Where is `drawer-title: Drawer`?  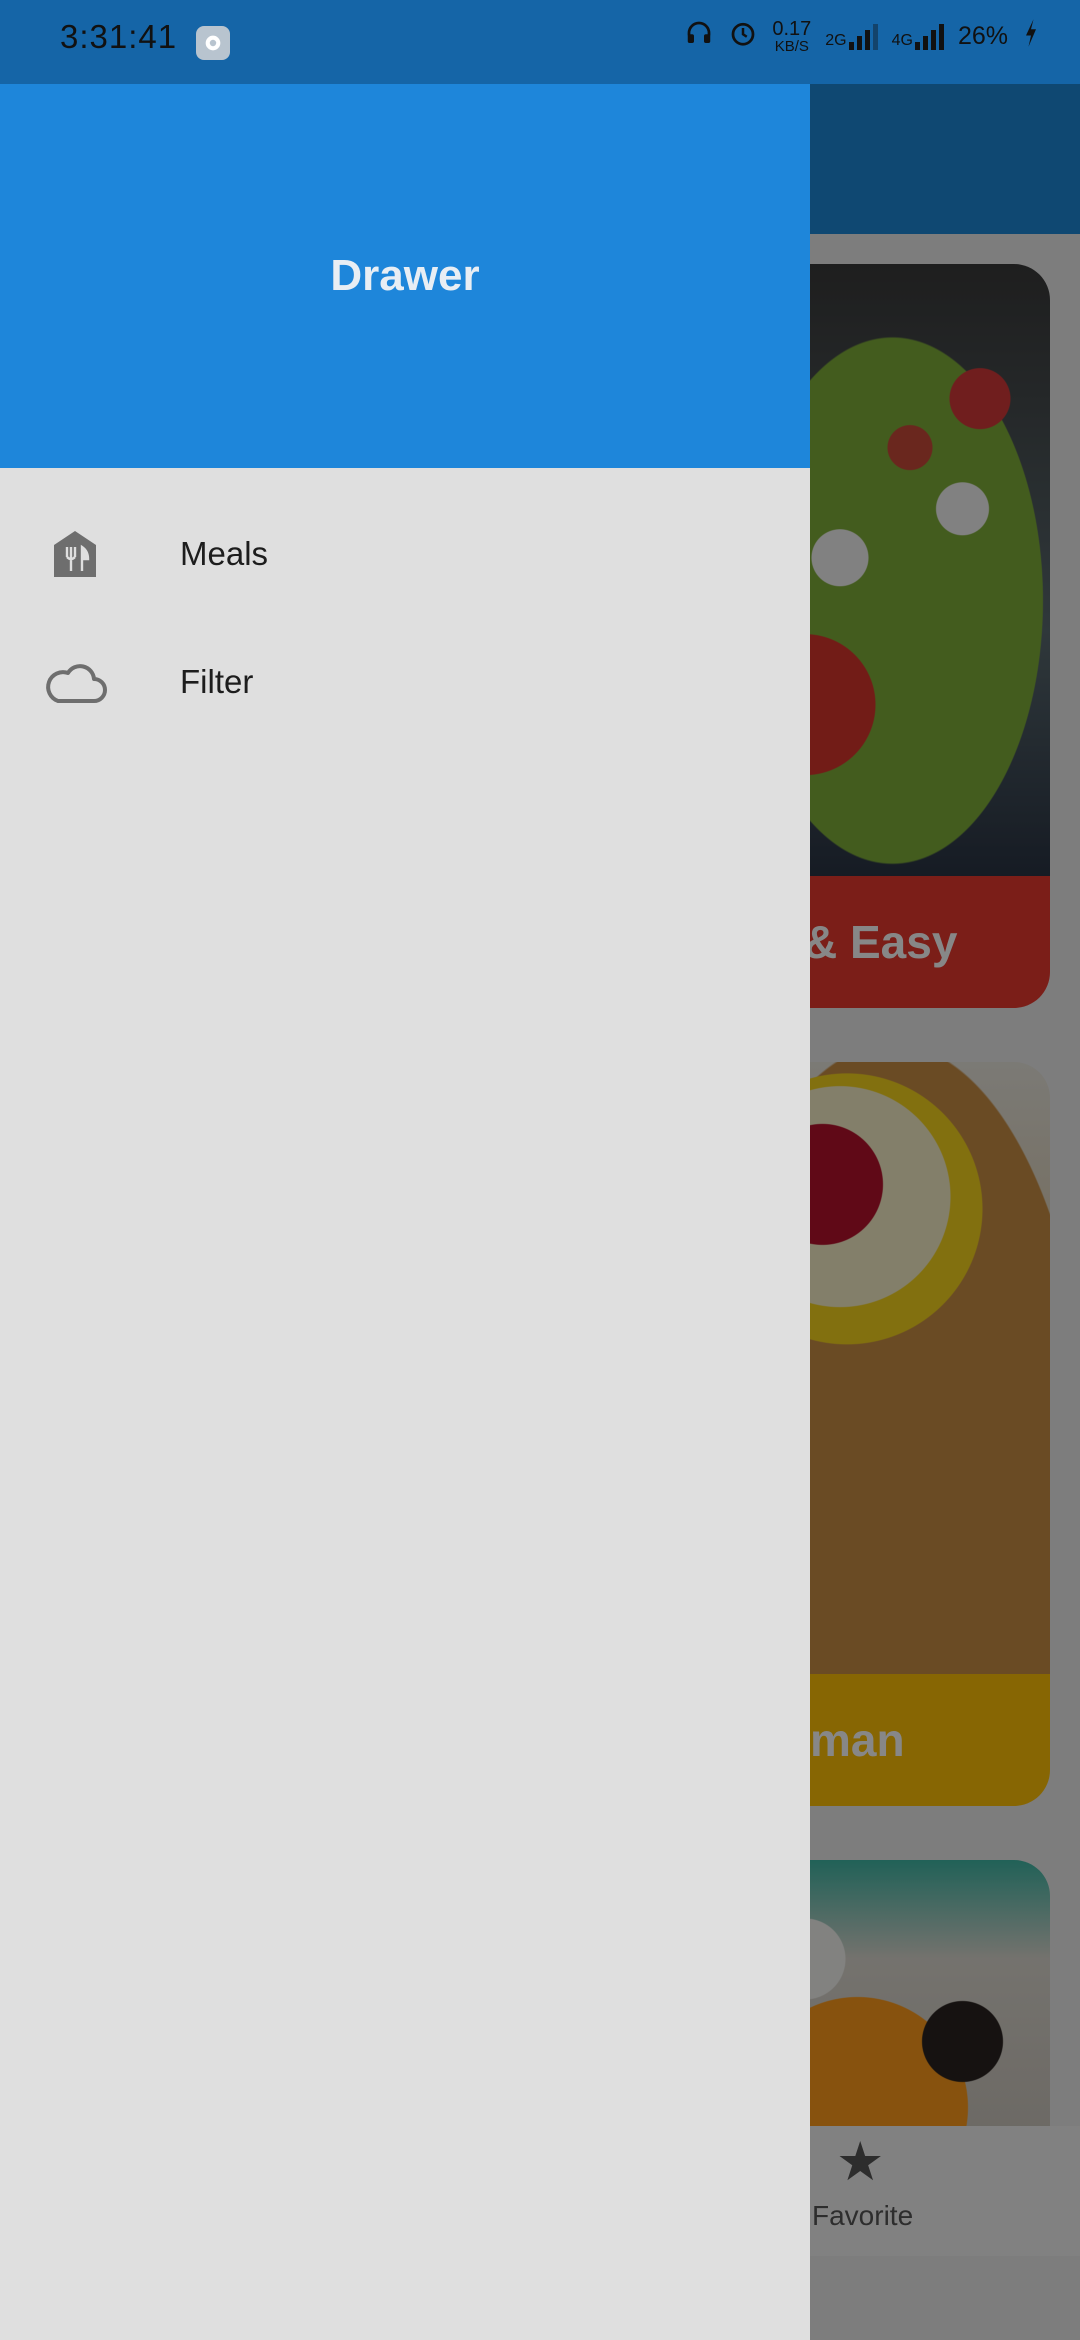 drawer-title: Drawer is located at coordinates (405, 275).